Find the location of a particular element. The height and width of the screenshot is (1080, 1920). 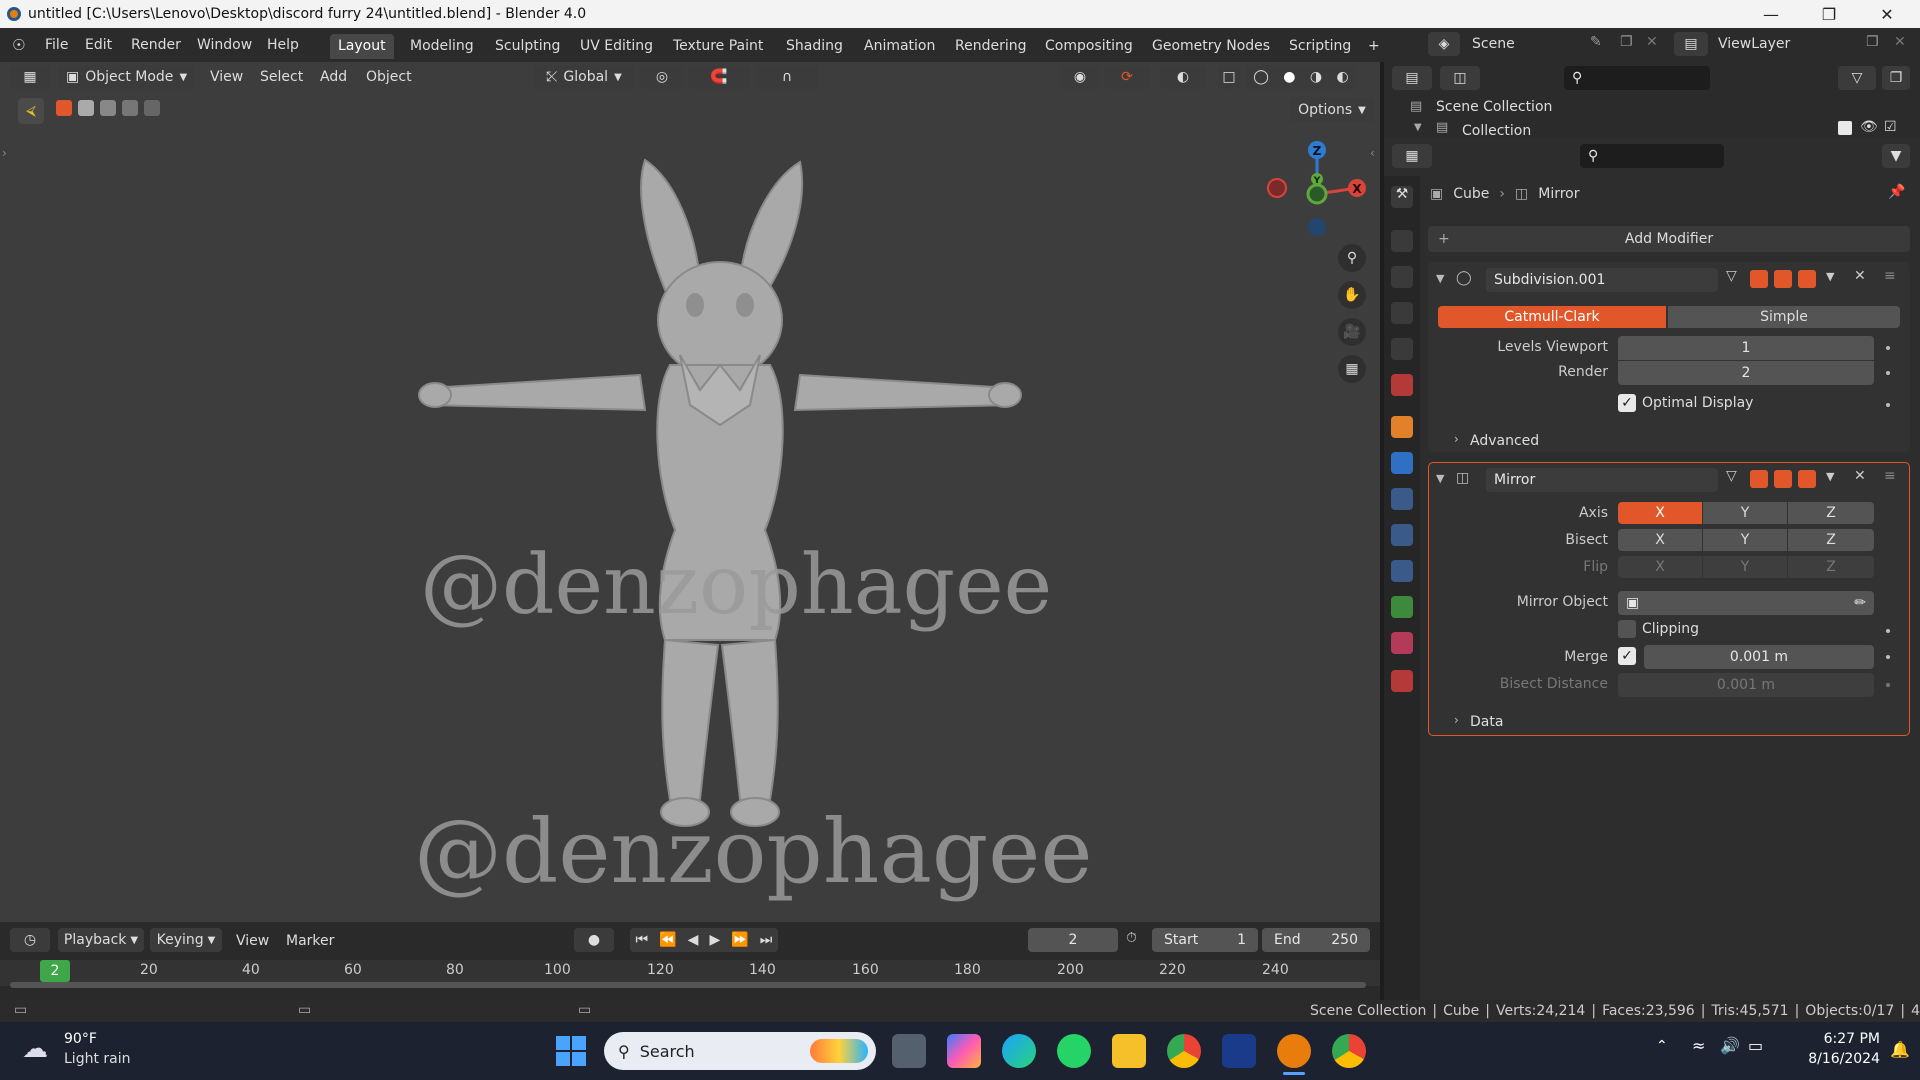

remove-modifier-icon: ✕ is located at coordinates (1860, 476).